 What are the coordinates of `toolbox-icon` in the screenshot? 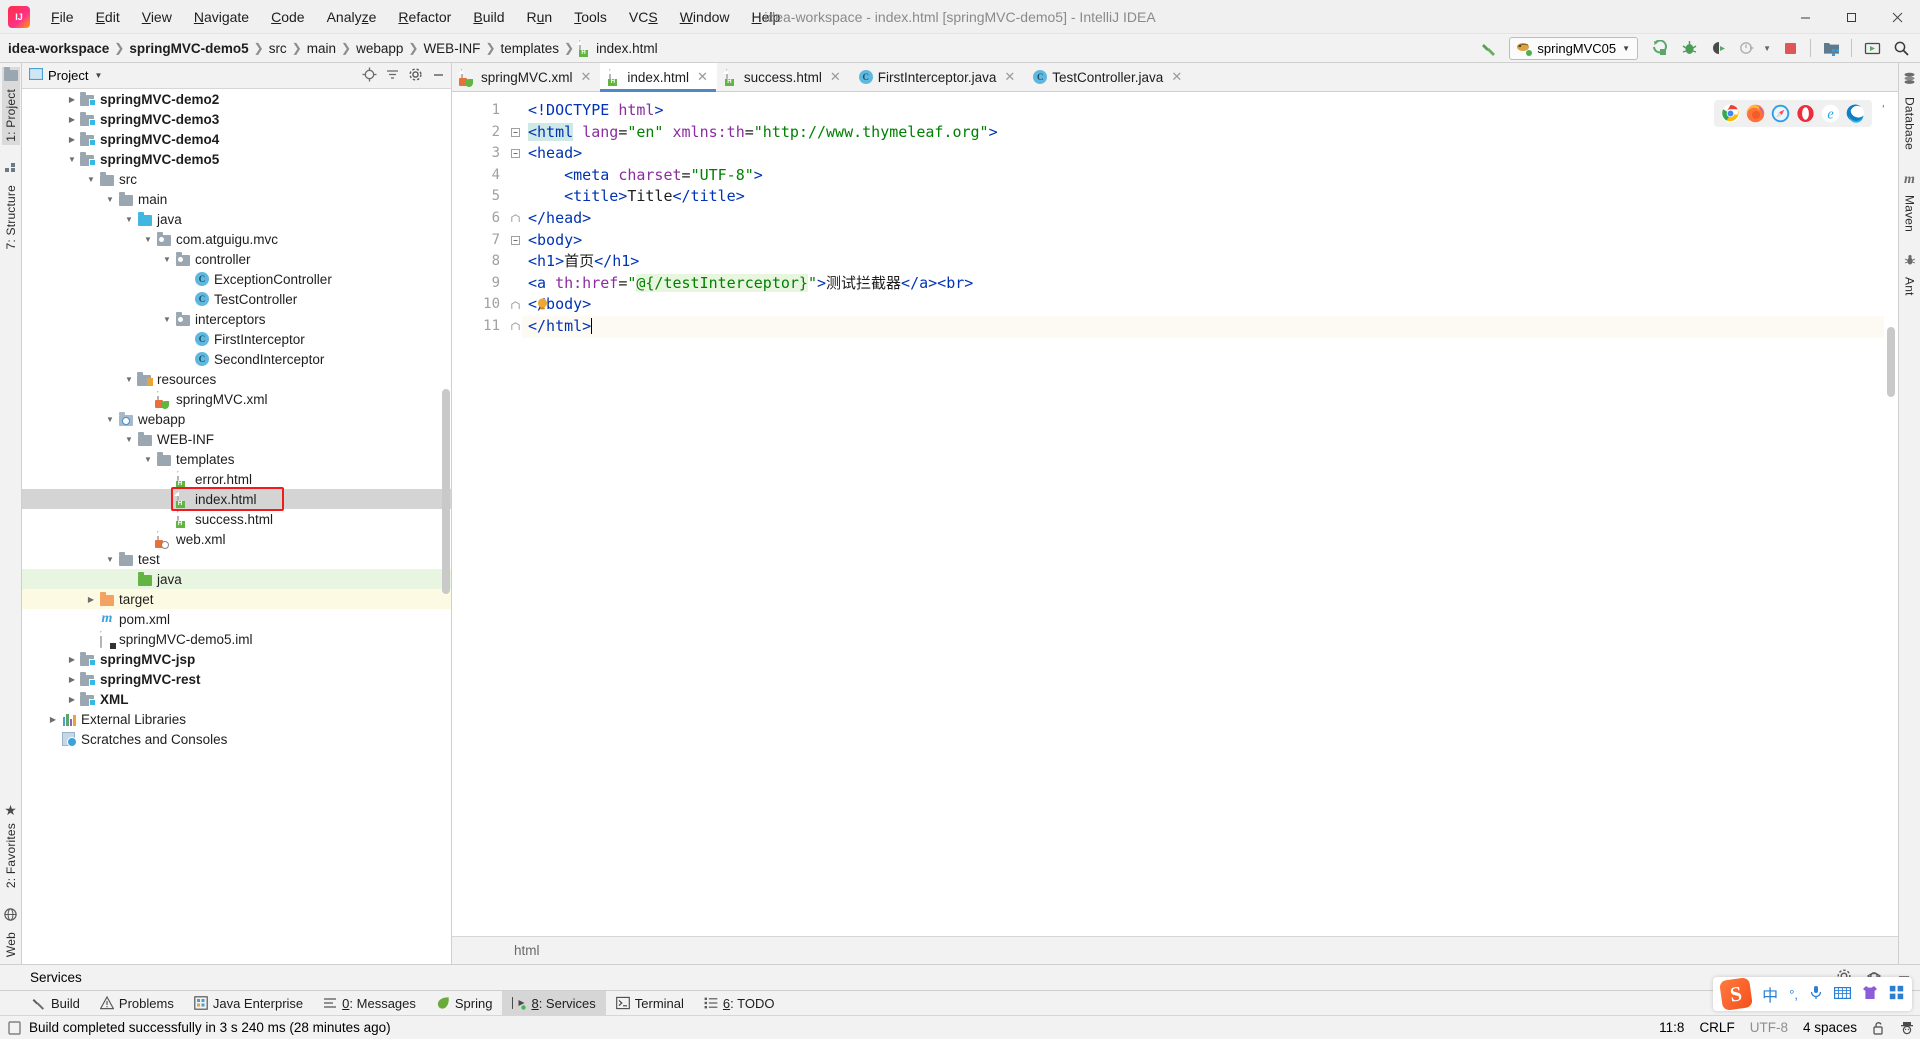 It's located at (1896, 994).